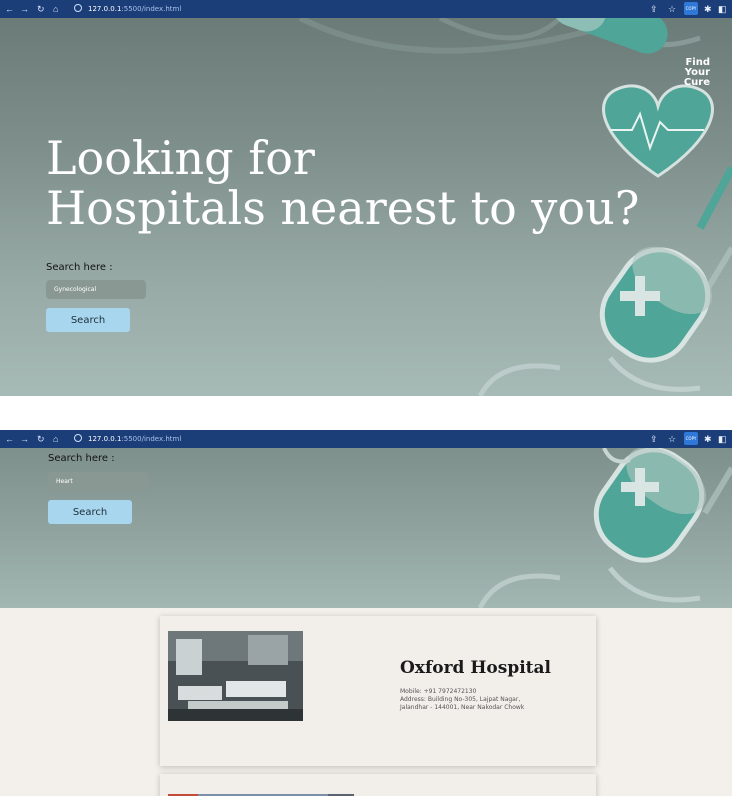 Image resolution: width=732 pixels, height=796 pixels. I want to click on headline-line-2: Hospitals nearest to you?, so click(343, 208).